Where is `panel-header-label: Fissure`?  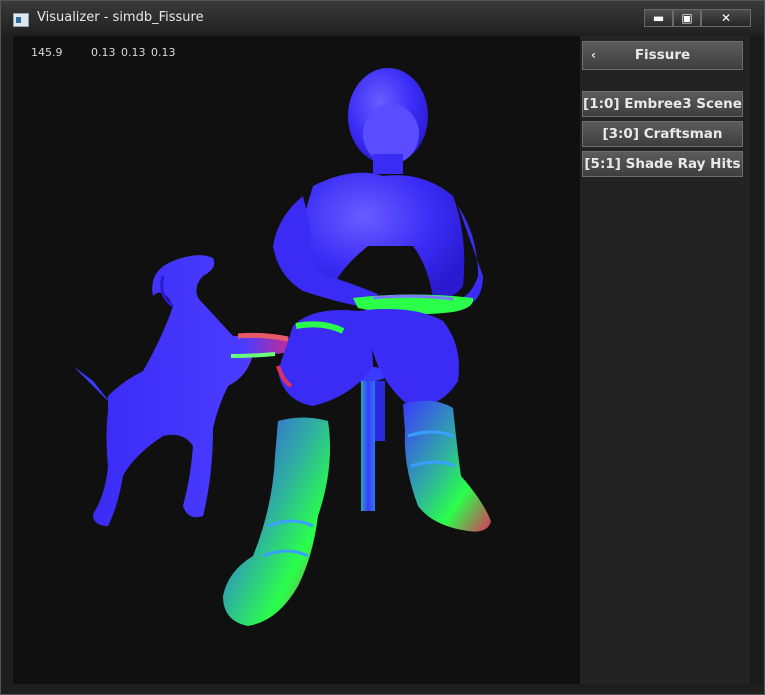 panel-header-label: Fissure is located at coordinates (662, 55).